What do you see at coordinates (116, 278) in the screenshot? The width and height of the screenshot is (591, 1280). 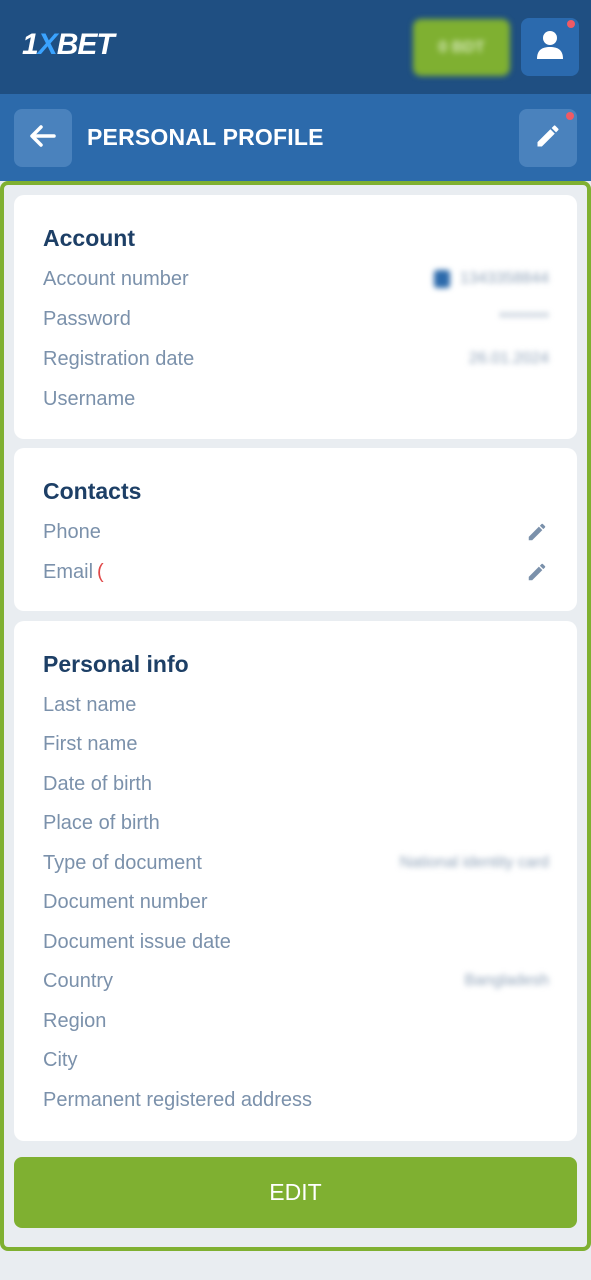 I see `row-label: Account number` at bounding box center [116, 278].